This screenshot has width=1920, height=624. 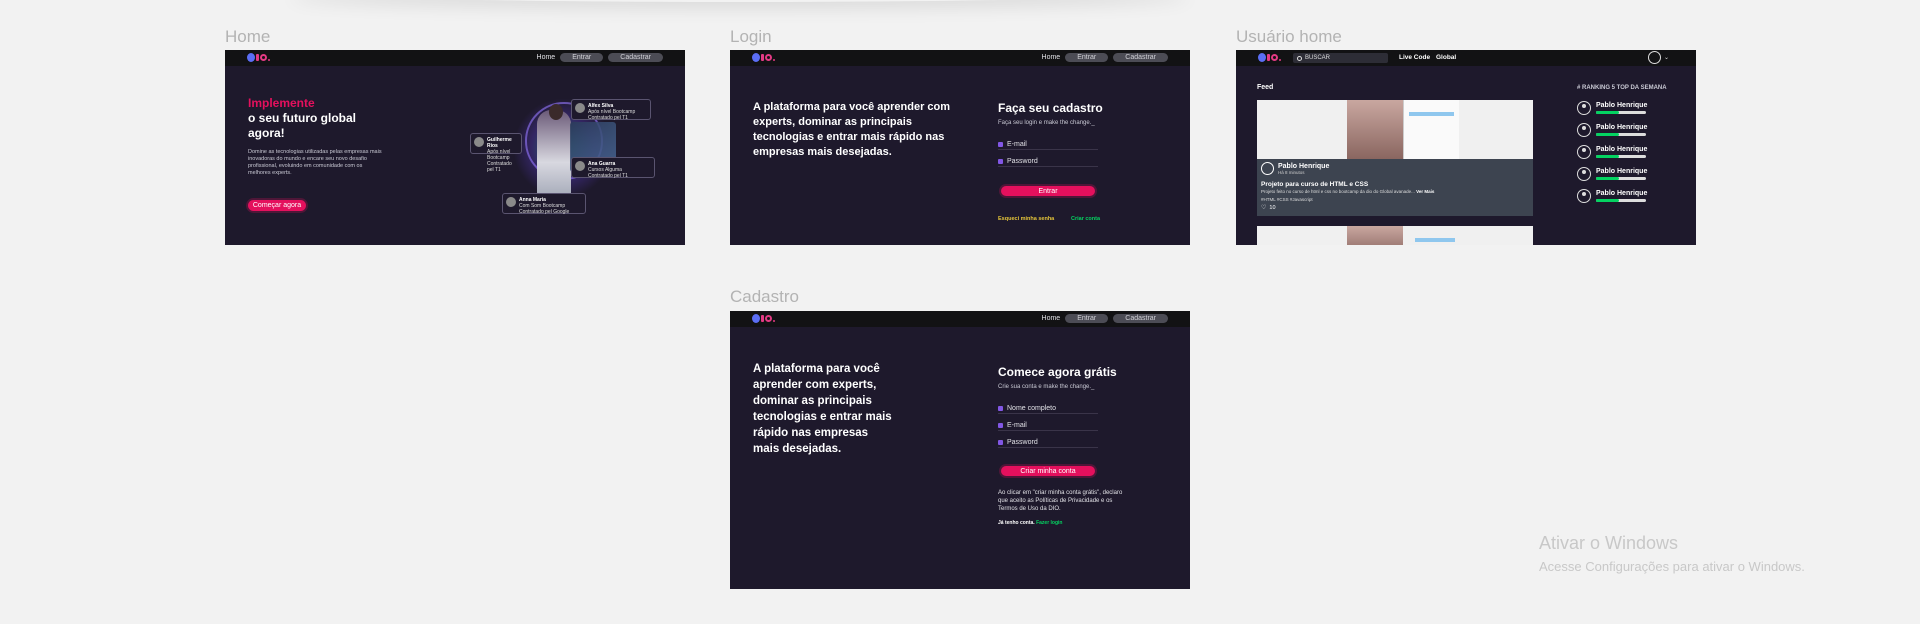 What do you see at coordinates (1048, 471) in the screenshot?
I see `signup-submit-button: Criar minha conta` at bounding box center [1048, 471].